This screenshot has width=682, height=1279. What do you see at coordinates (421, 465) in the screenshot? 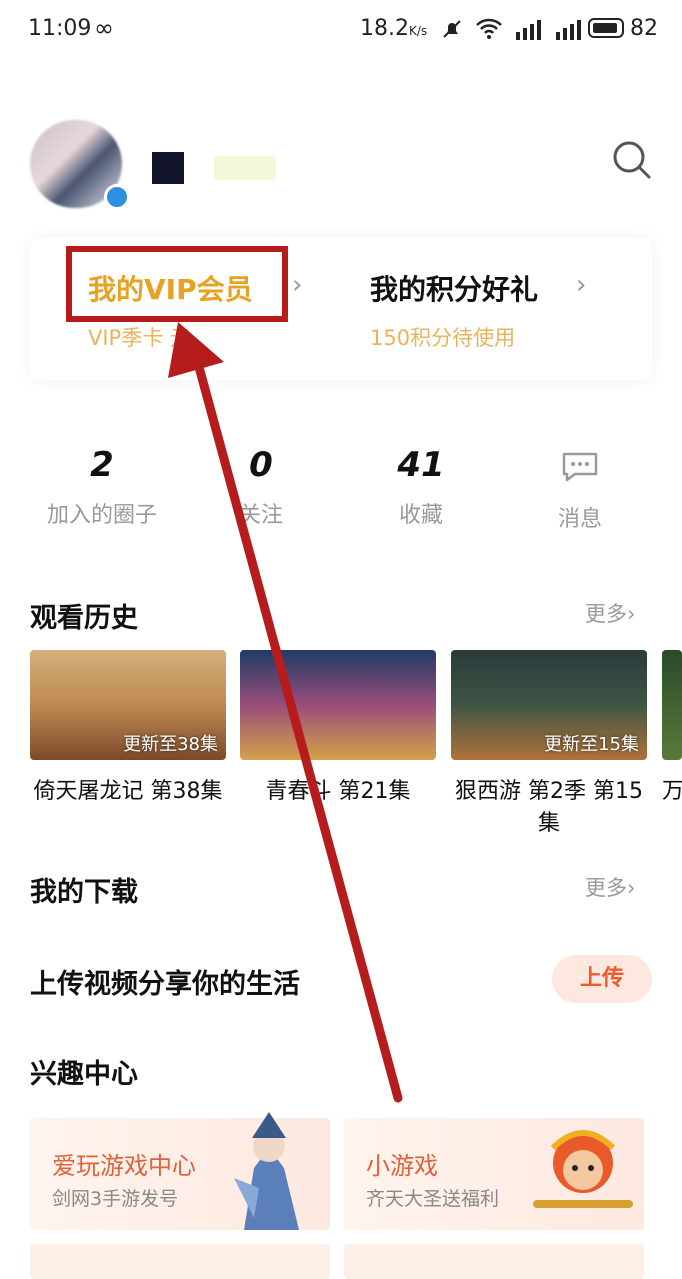
I see `stat-favorites-value: 41` at bounding box center [421, 465].